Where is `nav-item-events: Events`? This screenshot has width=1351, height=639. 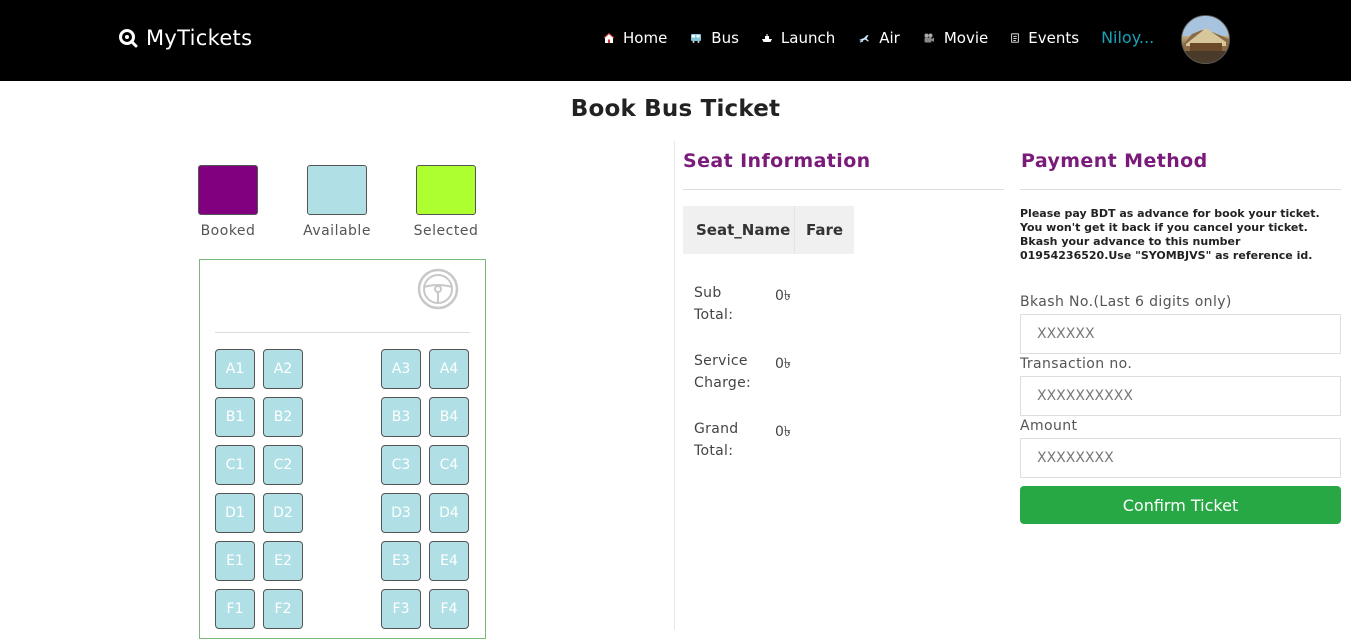
nav-item-events: Events is located at coordinates (1044, 38).